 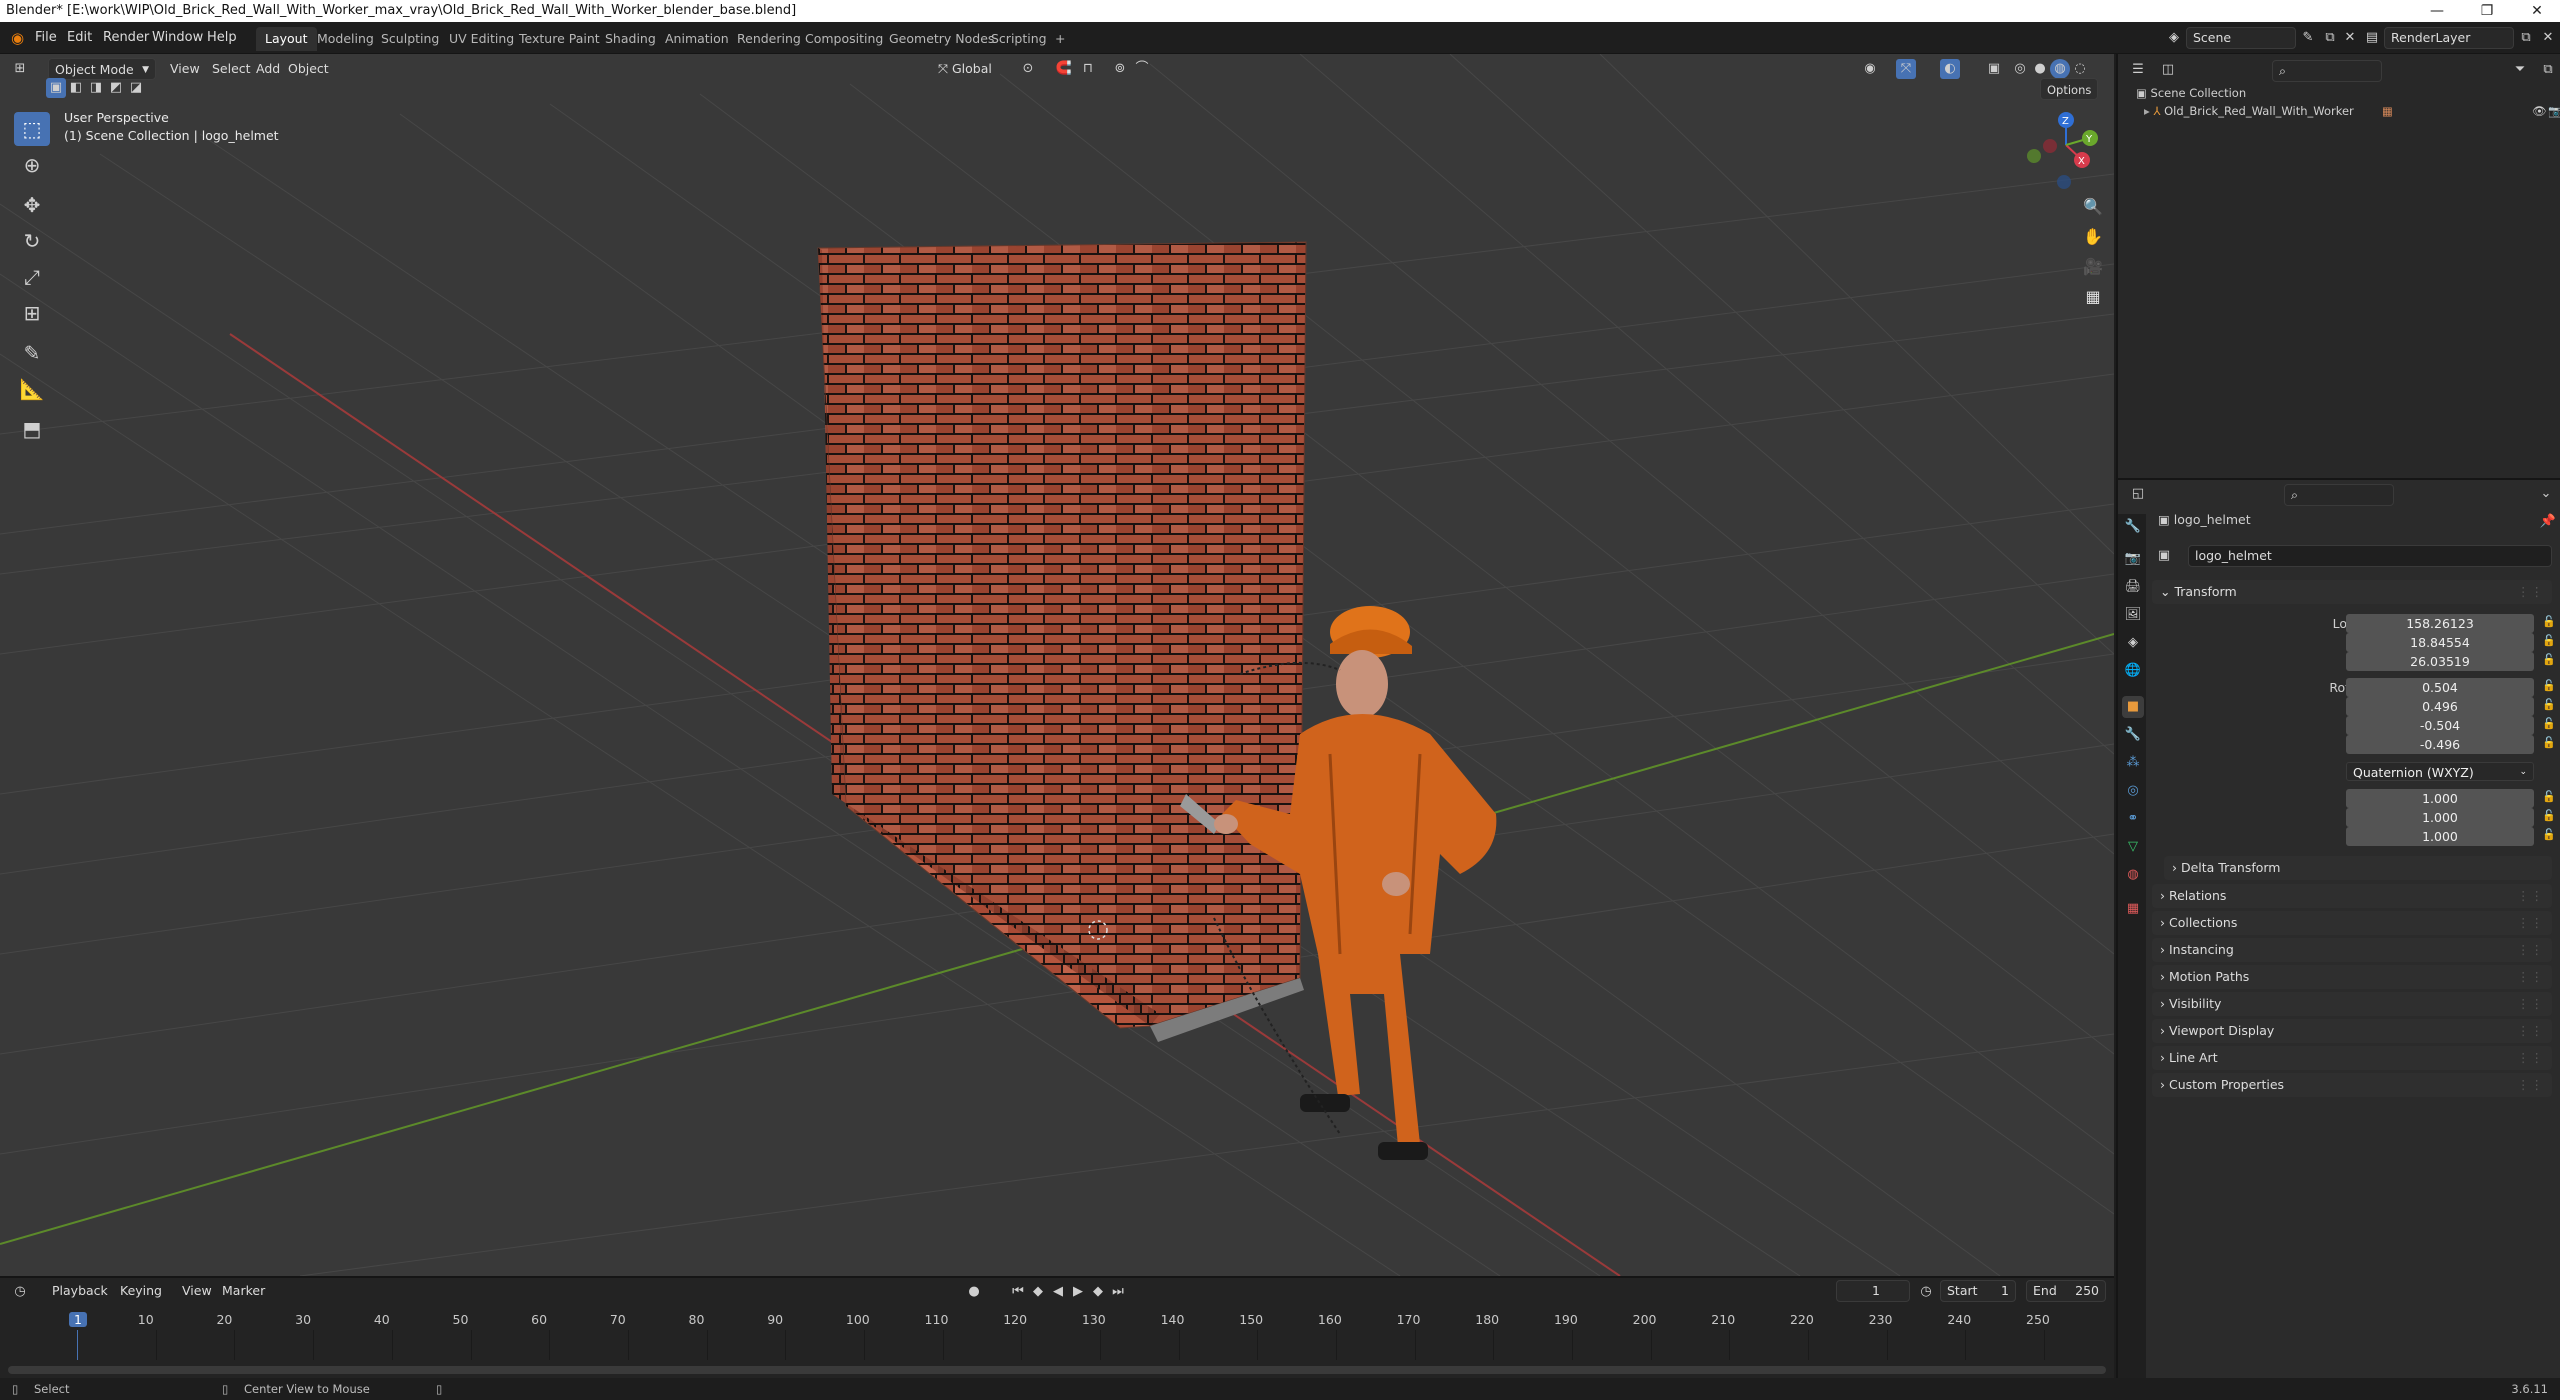 What do you see at coordinates (2370, 556) in the screenshot?
I see `object-name-field: logo_helmet` at bounding box center [2370, 556].